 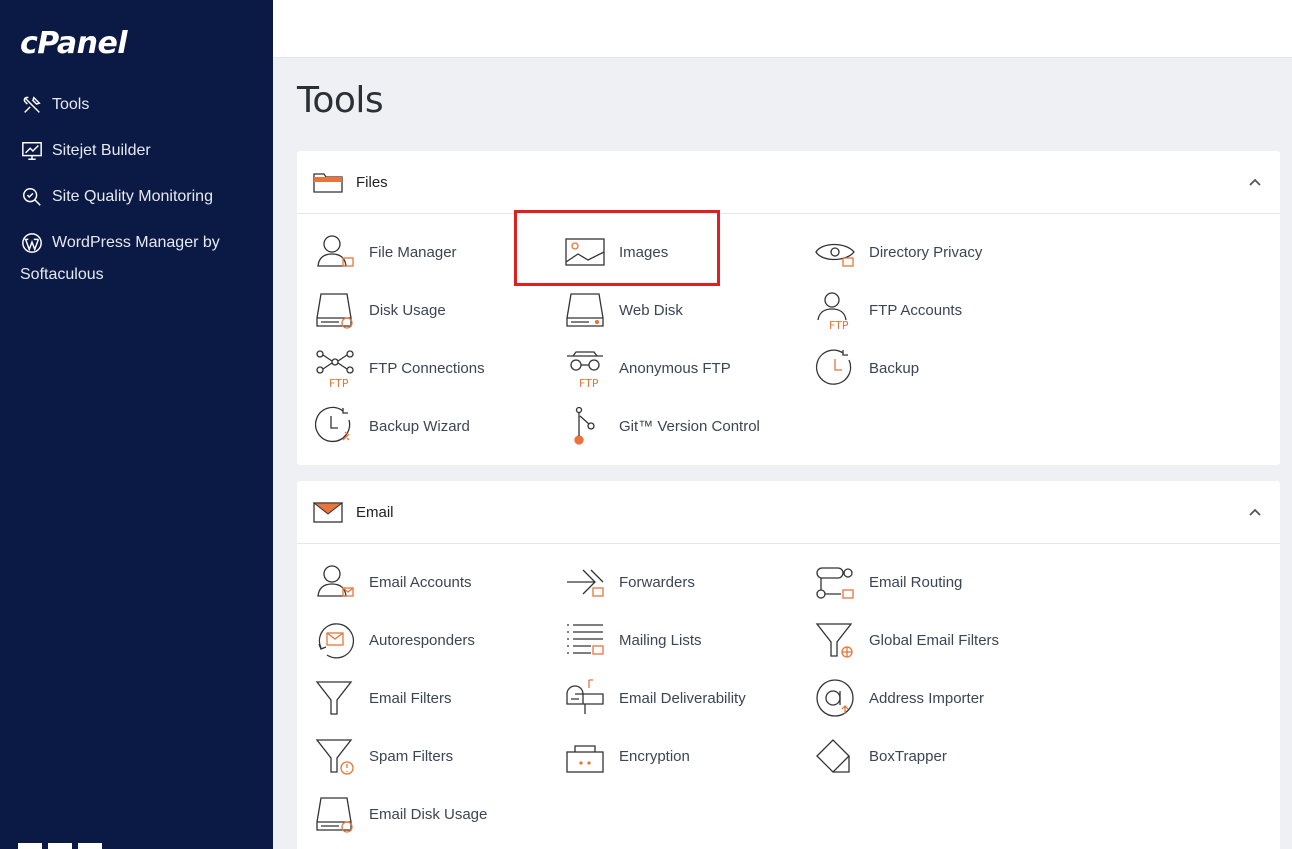 I want to click on web-disk-icon, so click(x=585, y=310).